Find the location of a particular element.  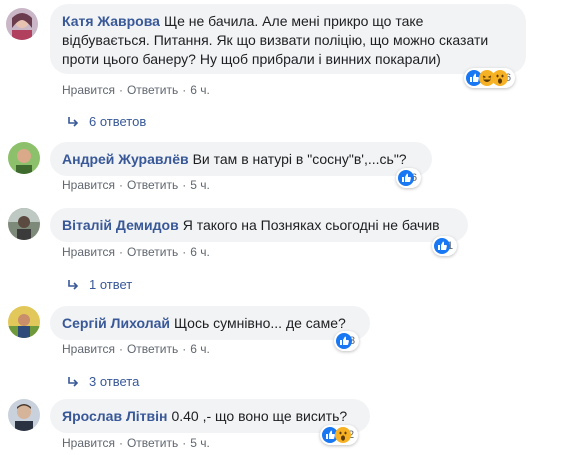

view-replies-link: 1 ответ is located at coordinates (99, 284).